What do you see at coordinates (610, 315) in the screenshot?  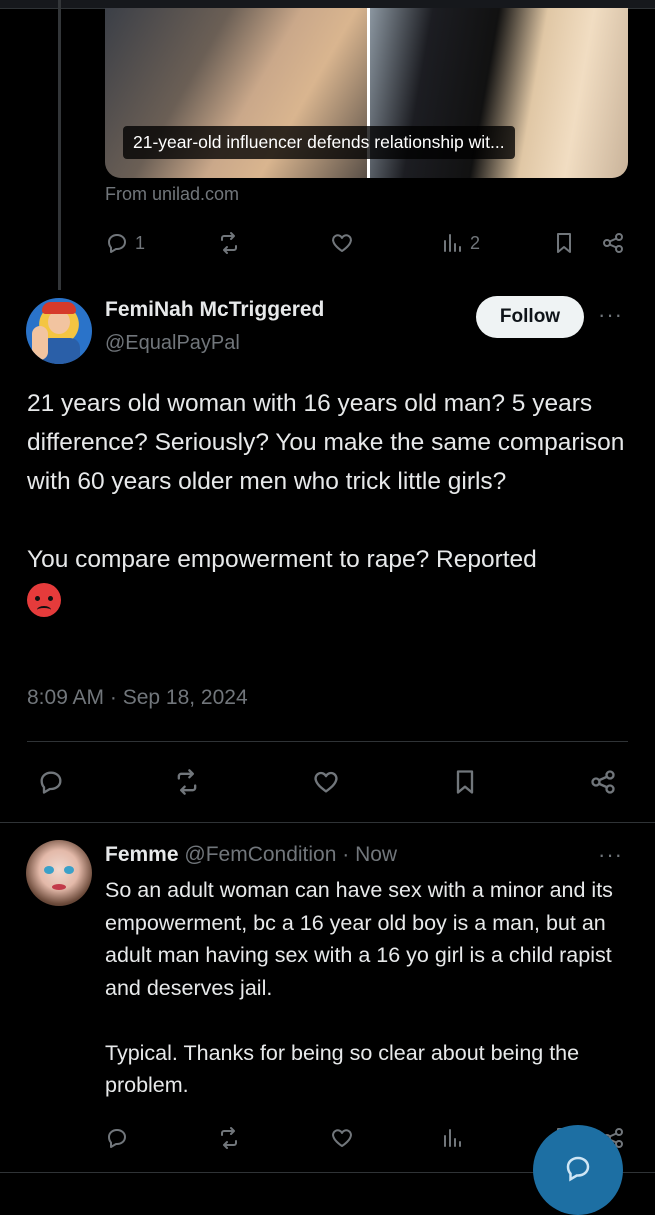 I see `more-options-icon: ···` at bounding box center [610, 315].